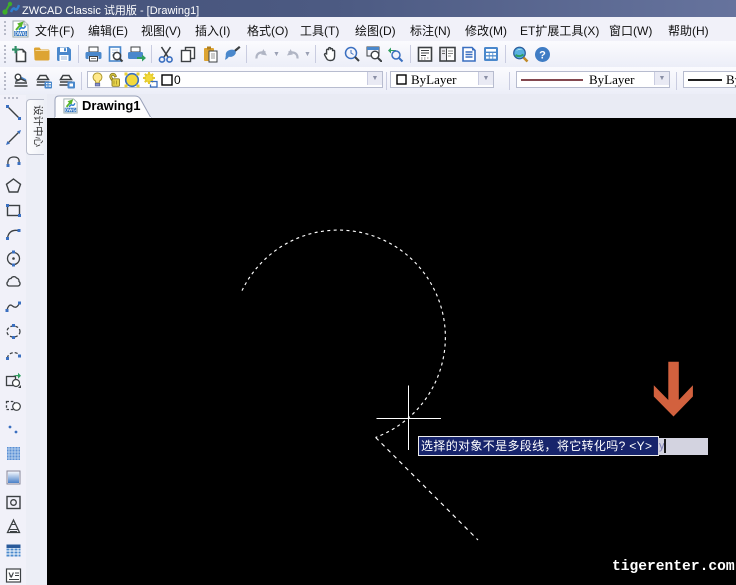 This screenshot has width=736, height=585. I want to click on svg-text: 设计中心, so click(37, 126).